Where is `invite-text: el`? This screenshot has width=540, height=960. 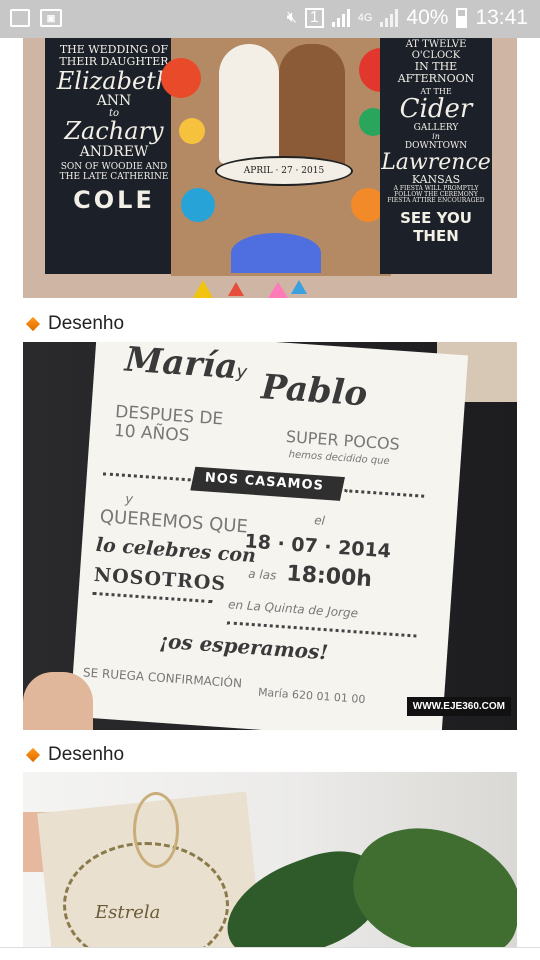 invite-text: el is located at coordinates (319, 520).